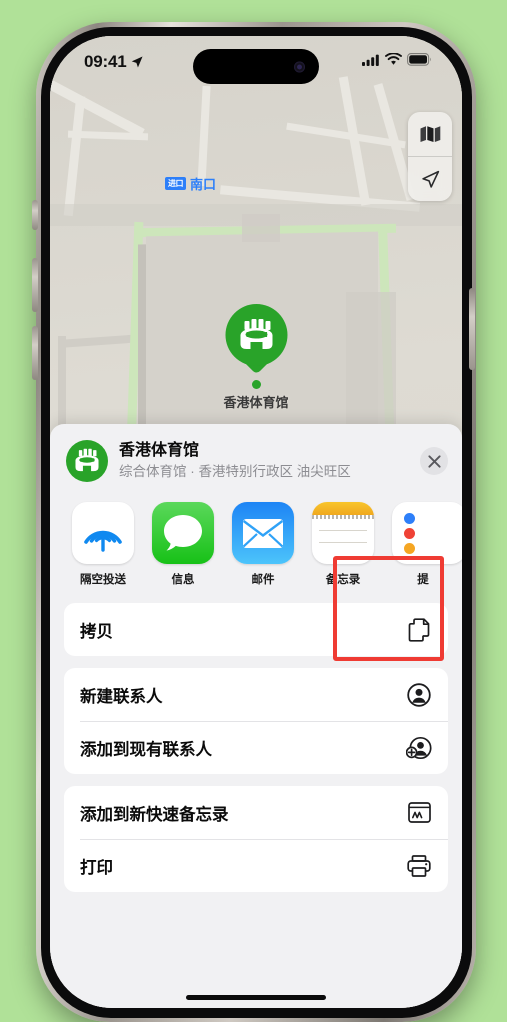  I want to click on mail-icon, so click(263, 533).